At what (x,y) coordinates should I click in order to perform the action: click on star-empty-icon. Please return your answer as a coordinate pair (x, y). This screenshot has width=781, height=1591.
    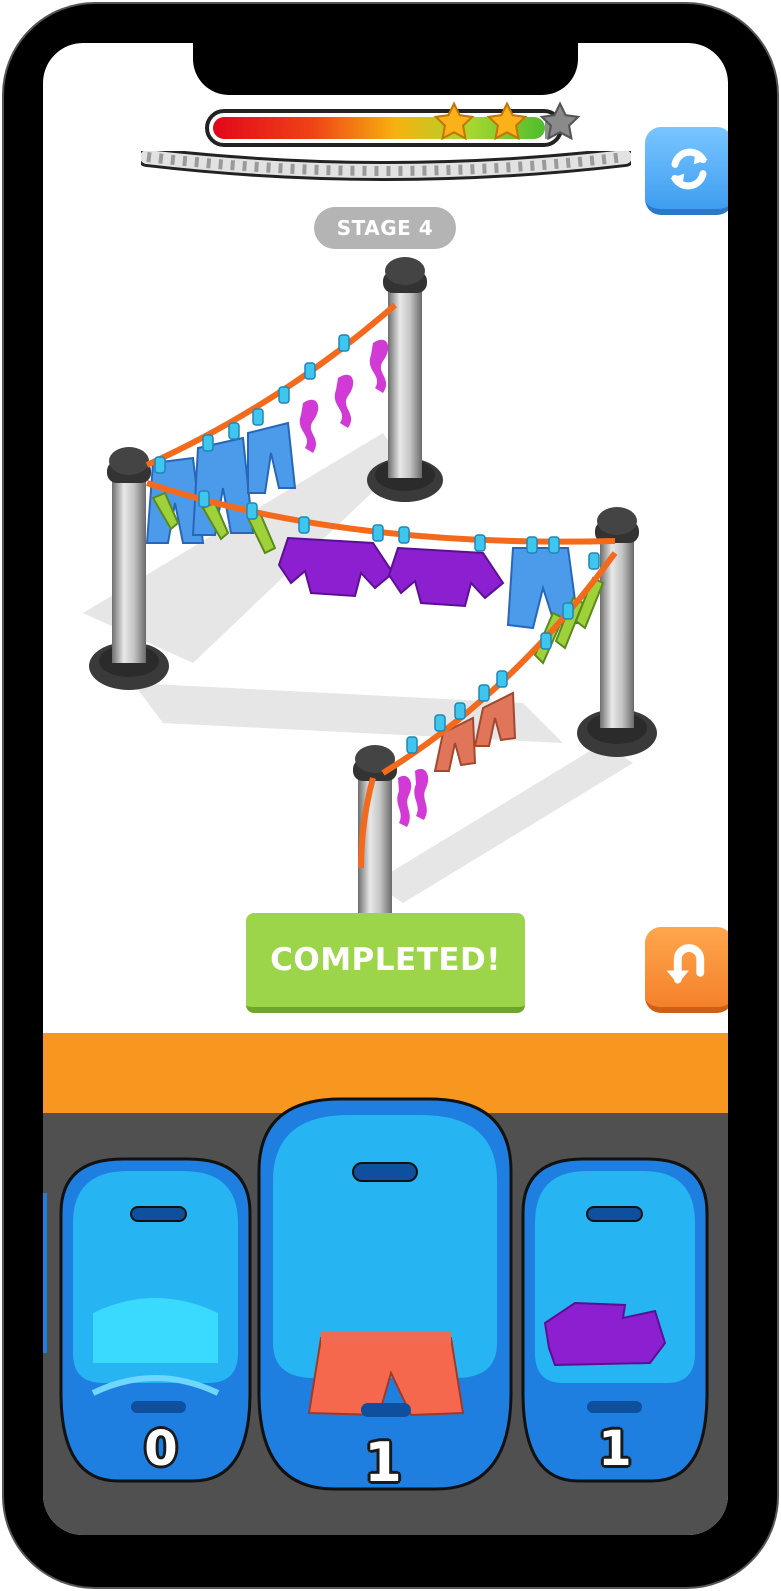
    Looking at the image, I should click on (560, 121).